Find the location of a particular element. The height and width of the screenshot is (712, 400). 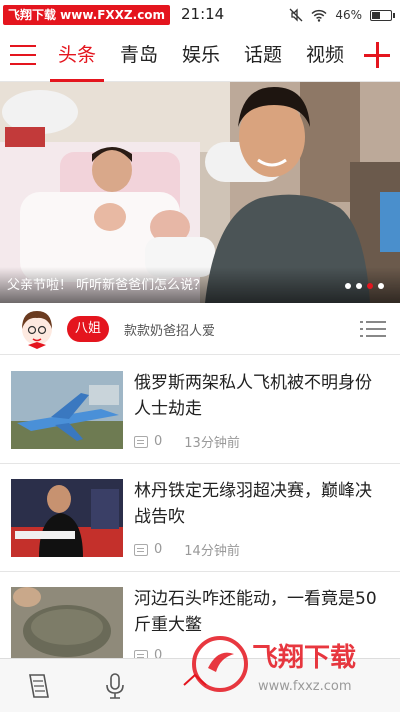

promo-text: 款款奶爸招人爱 is located at coordinates (170, 331).